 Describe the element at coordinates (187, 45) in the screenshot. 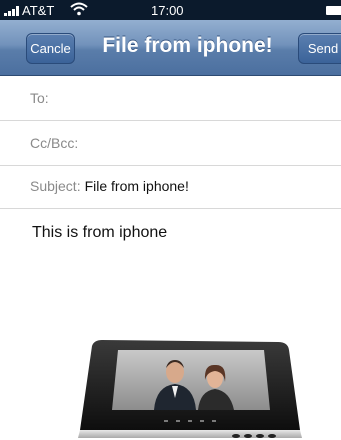

I see `page-title: File from iphone!` at that location.